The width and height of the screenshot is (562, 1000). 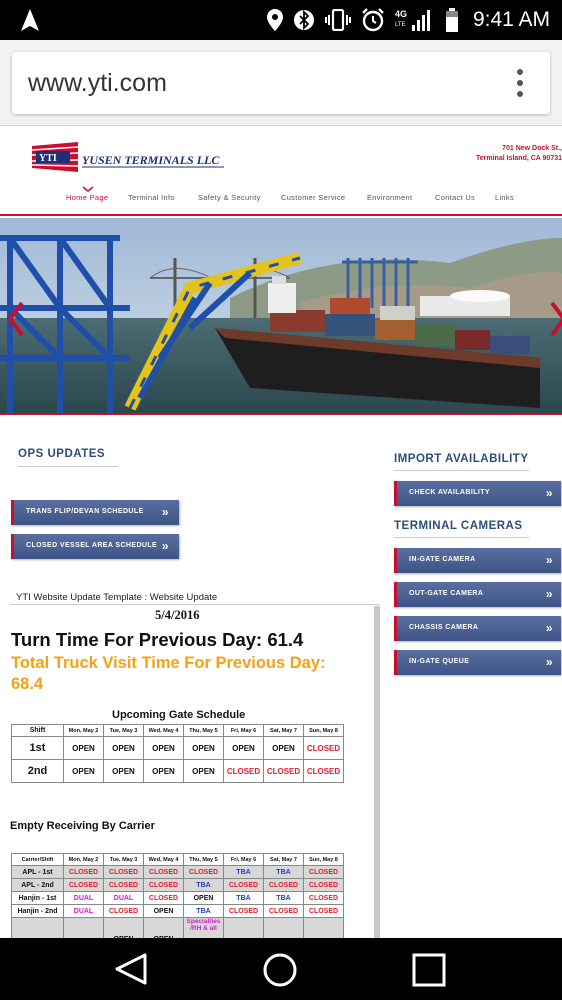 What do you see at coordinates (131, 969) in the screenshot?
I see `back-icon` at bounding box center [131, 969].